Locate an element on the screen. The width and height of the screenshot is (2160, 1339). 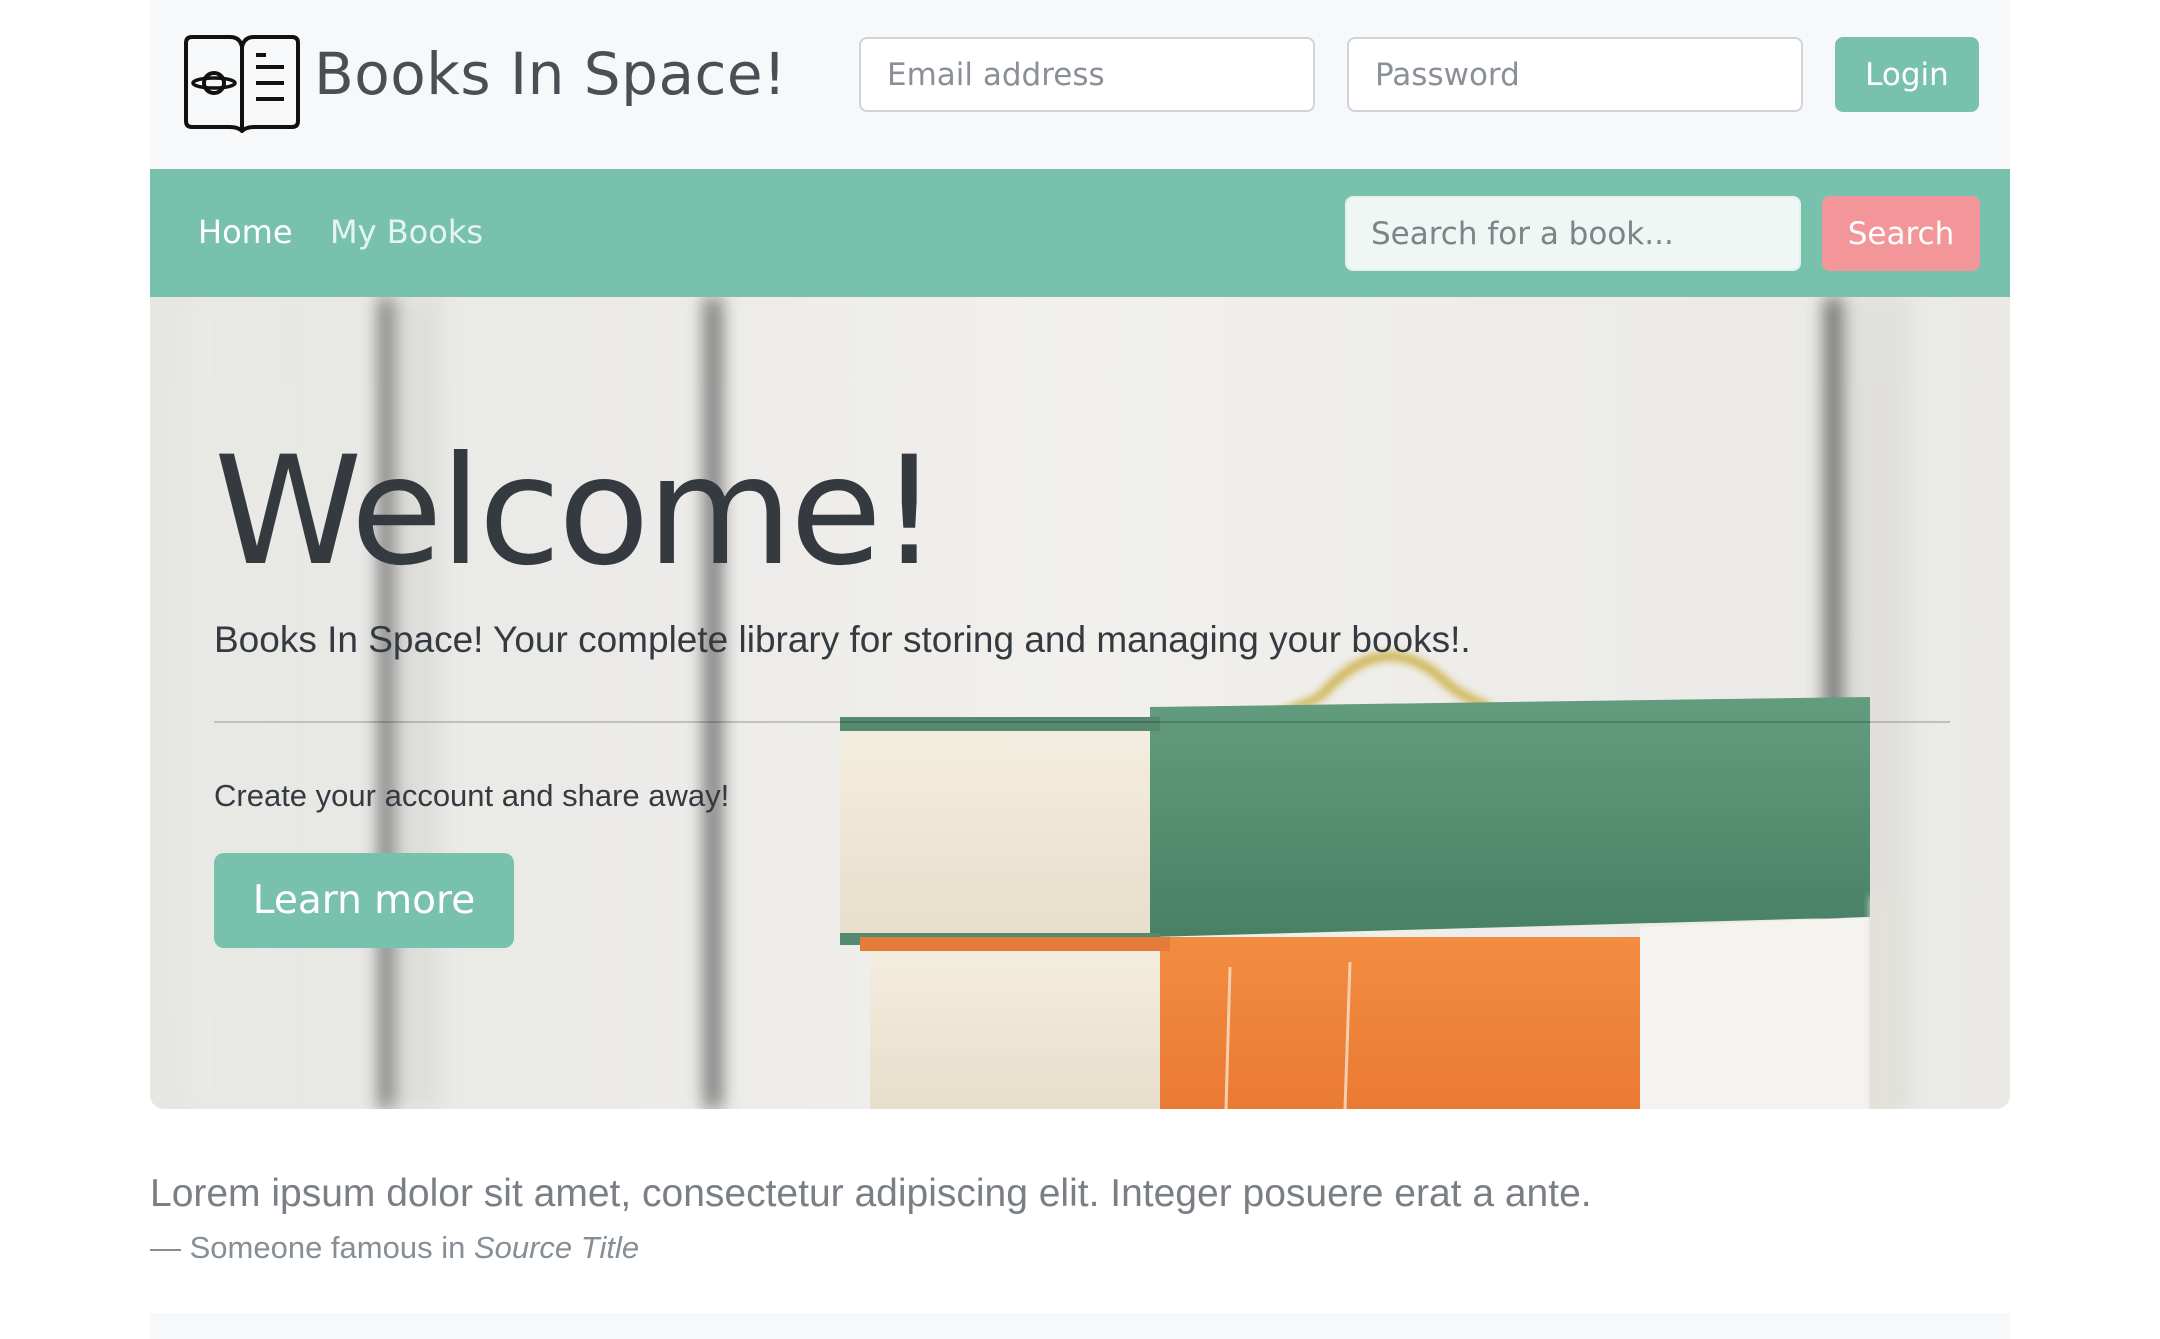
password-input is located at coordinates (1575, 74).